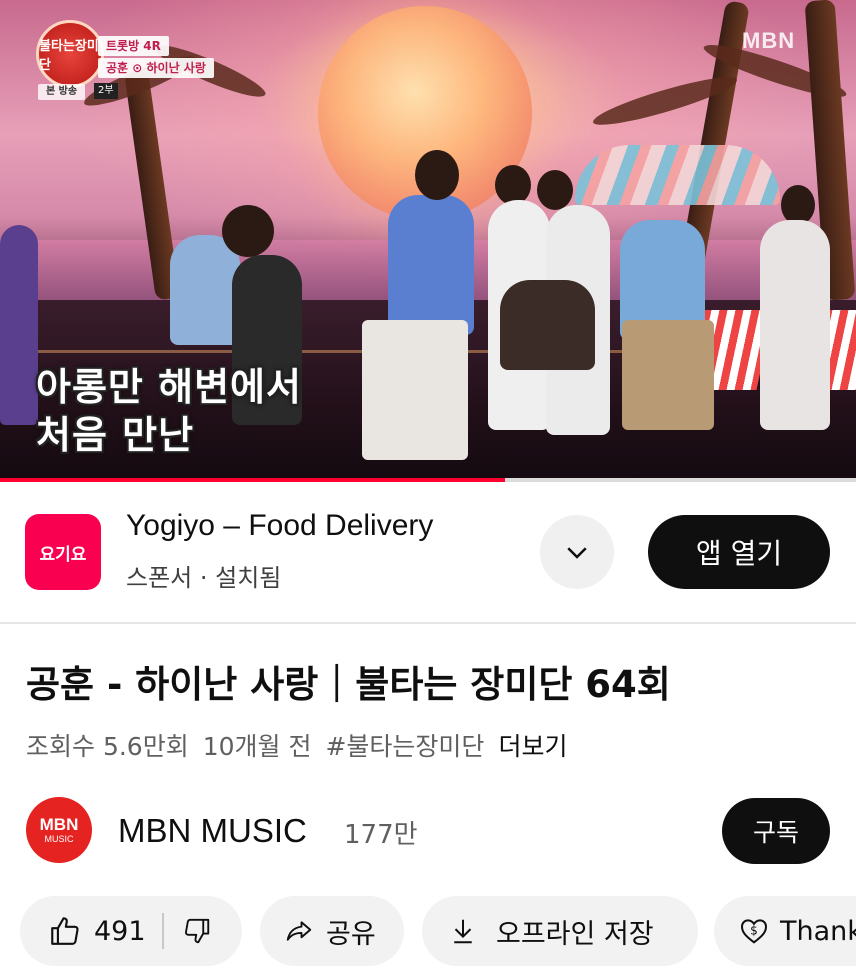 The width and height of the screenshot is (856, 979). I want to click on thumbs-up-icon, so click(65, 931).